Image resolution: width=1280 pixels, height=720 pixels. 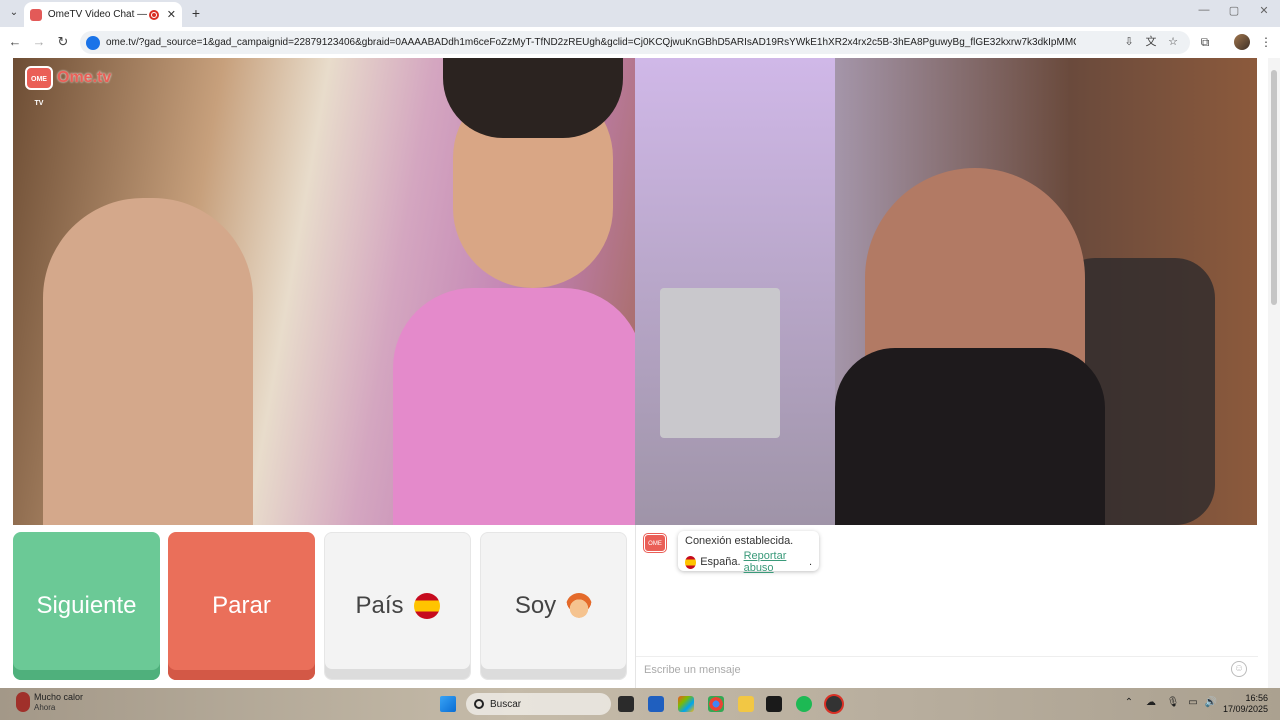 I want to click on gender-button: Soy, so click(x=553, y=606).